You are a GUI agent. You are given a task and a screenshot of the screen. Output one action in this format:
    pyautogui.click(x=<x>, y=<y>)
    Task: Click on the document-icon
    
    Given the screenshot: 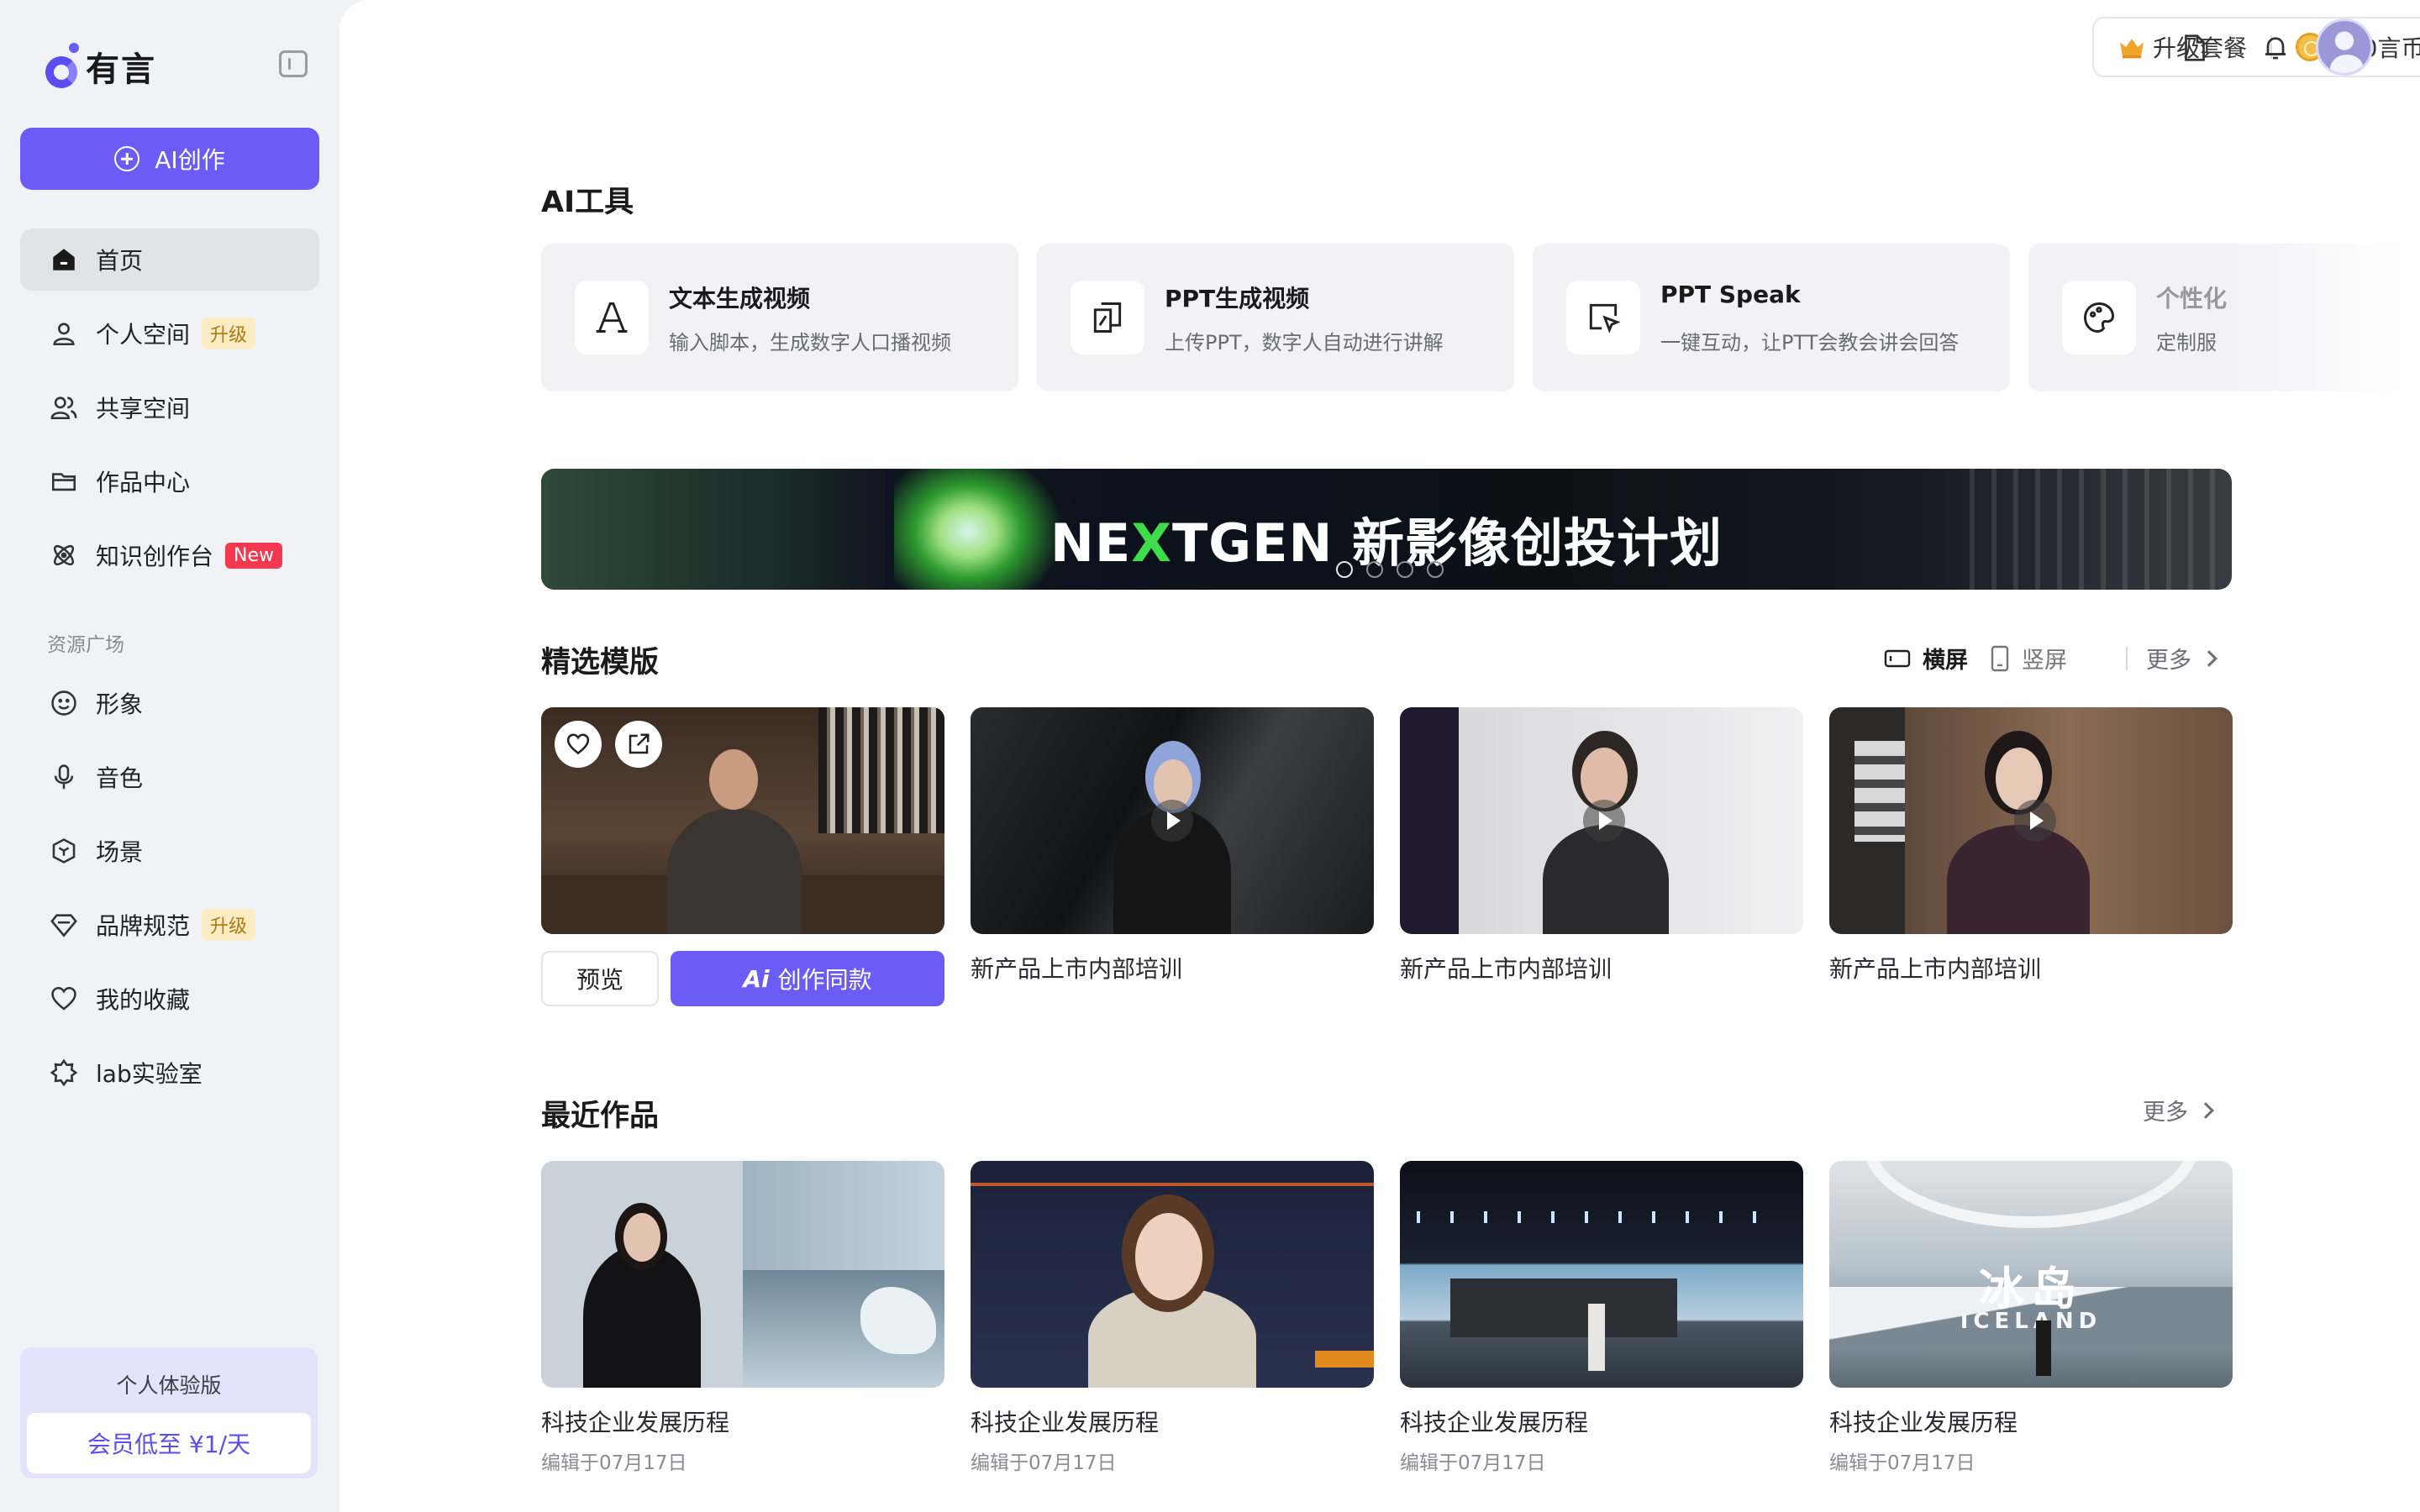 What is the action you would take?
    pyautogui.click(x=2195, y=48)
    